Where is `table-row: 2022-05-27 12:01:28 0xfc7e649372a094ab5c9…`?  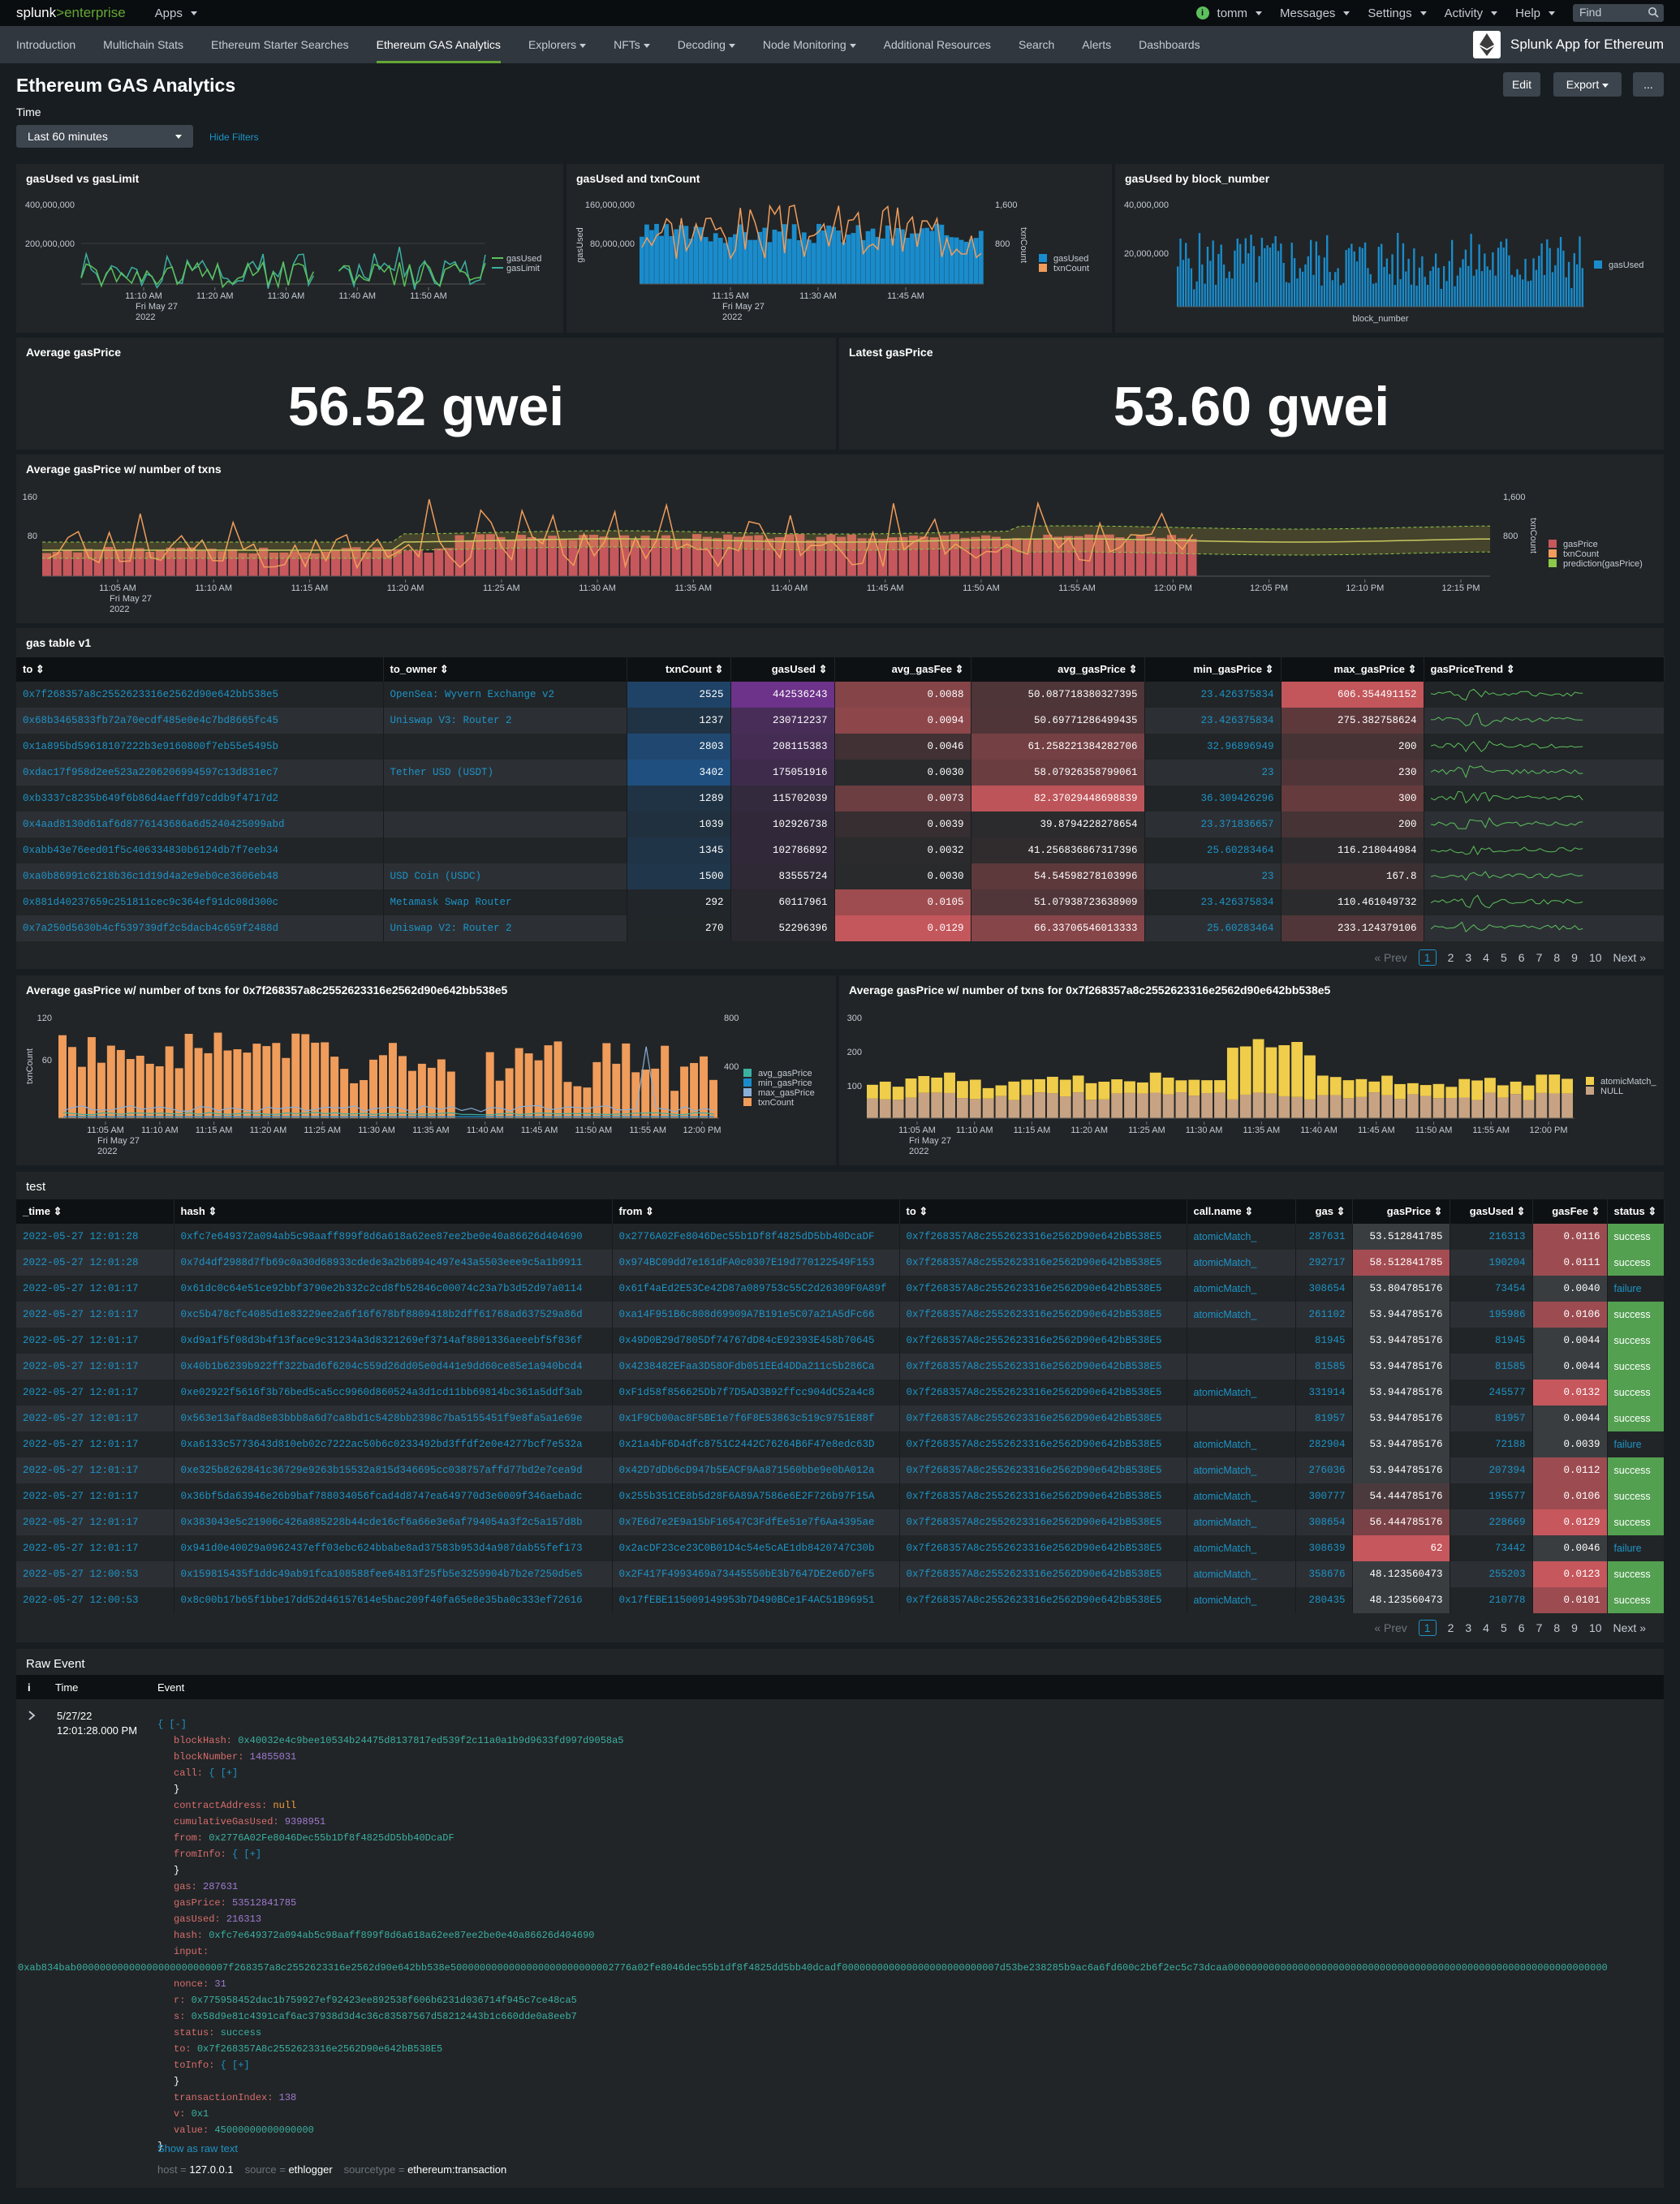 table-row: 2022-05-27 12:01:28 0xfc7e649372a094ab5c9… is located at coordinates (841, 1237).